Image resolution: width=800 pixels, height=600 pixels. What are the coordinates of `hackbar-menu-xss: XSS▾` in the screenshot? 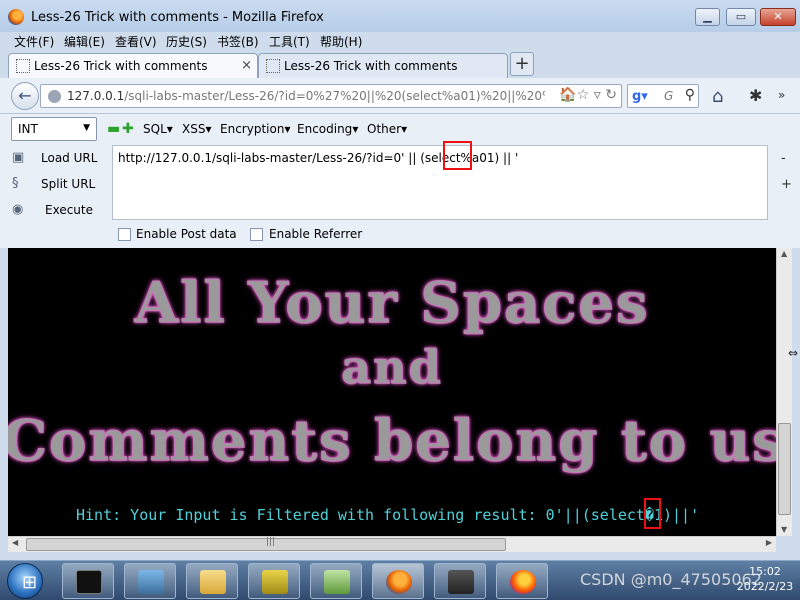 It's located at (197, 129).